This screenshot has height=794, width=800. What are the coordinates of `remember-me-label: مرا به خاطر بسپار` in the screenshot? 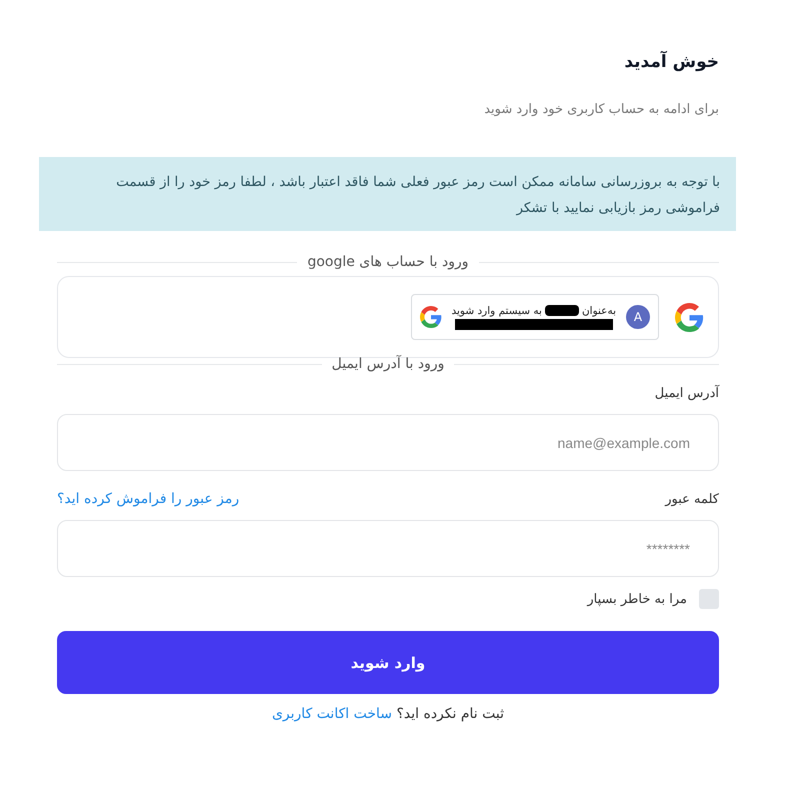 It's located at (637, 599).